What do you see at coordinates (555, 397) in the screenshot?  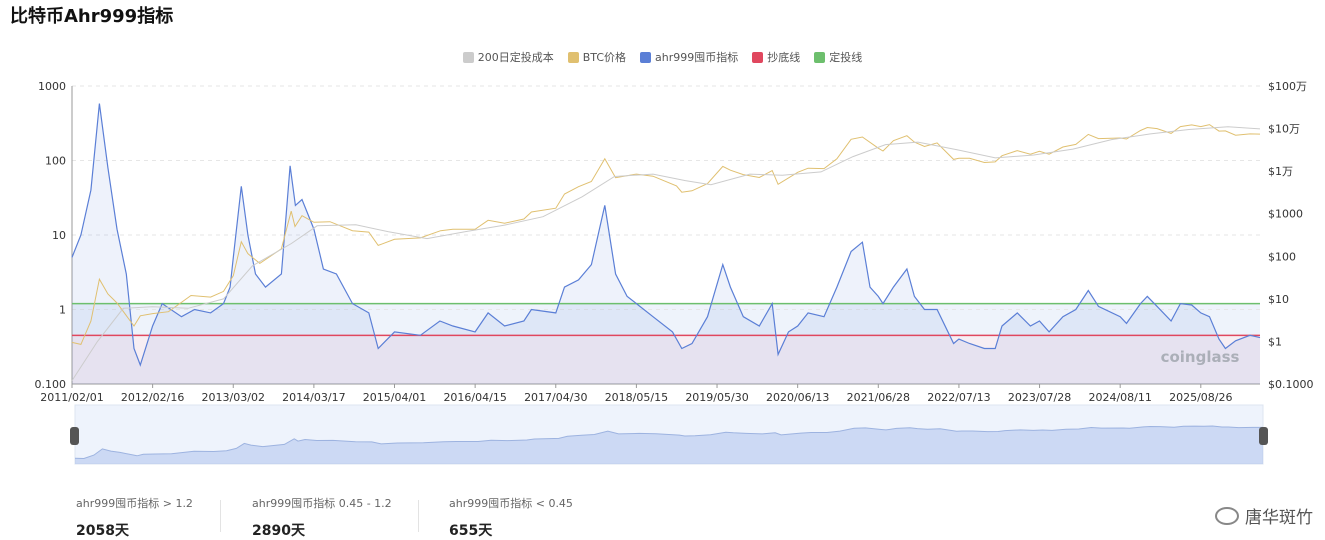 I see `x-tick-label: 2017/04/30` at bounding box center [555, 397].